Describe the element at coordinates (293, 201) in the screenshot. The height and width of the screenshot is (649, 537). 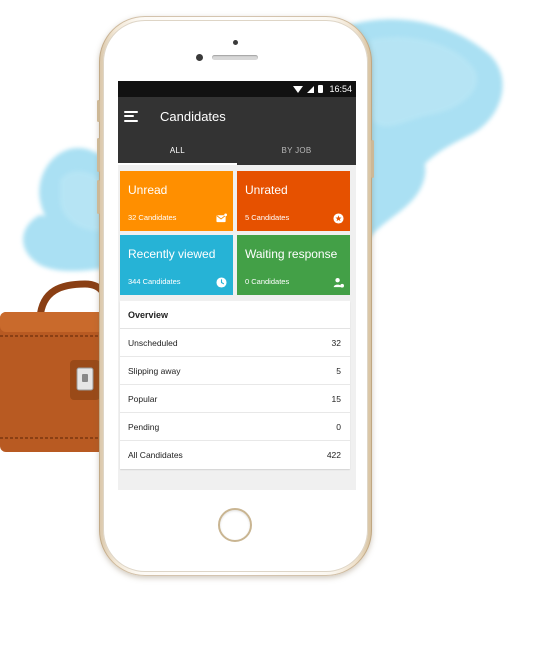
I see `tile-unrated: Unrated 5 Candidates` at that location.